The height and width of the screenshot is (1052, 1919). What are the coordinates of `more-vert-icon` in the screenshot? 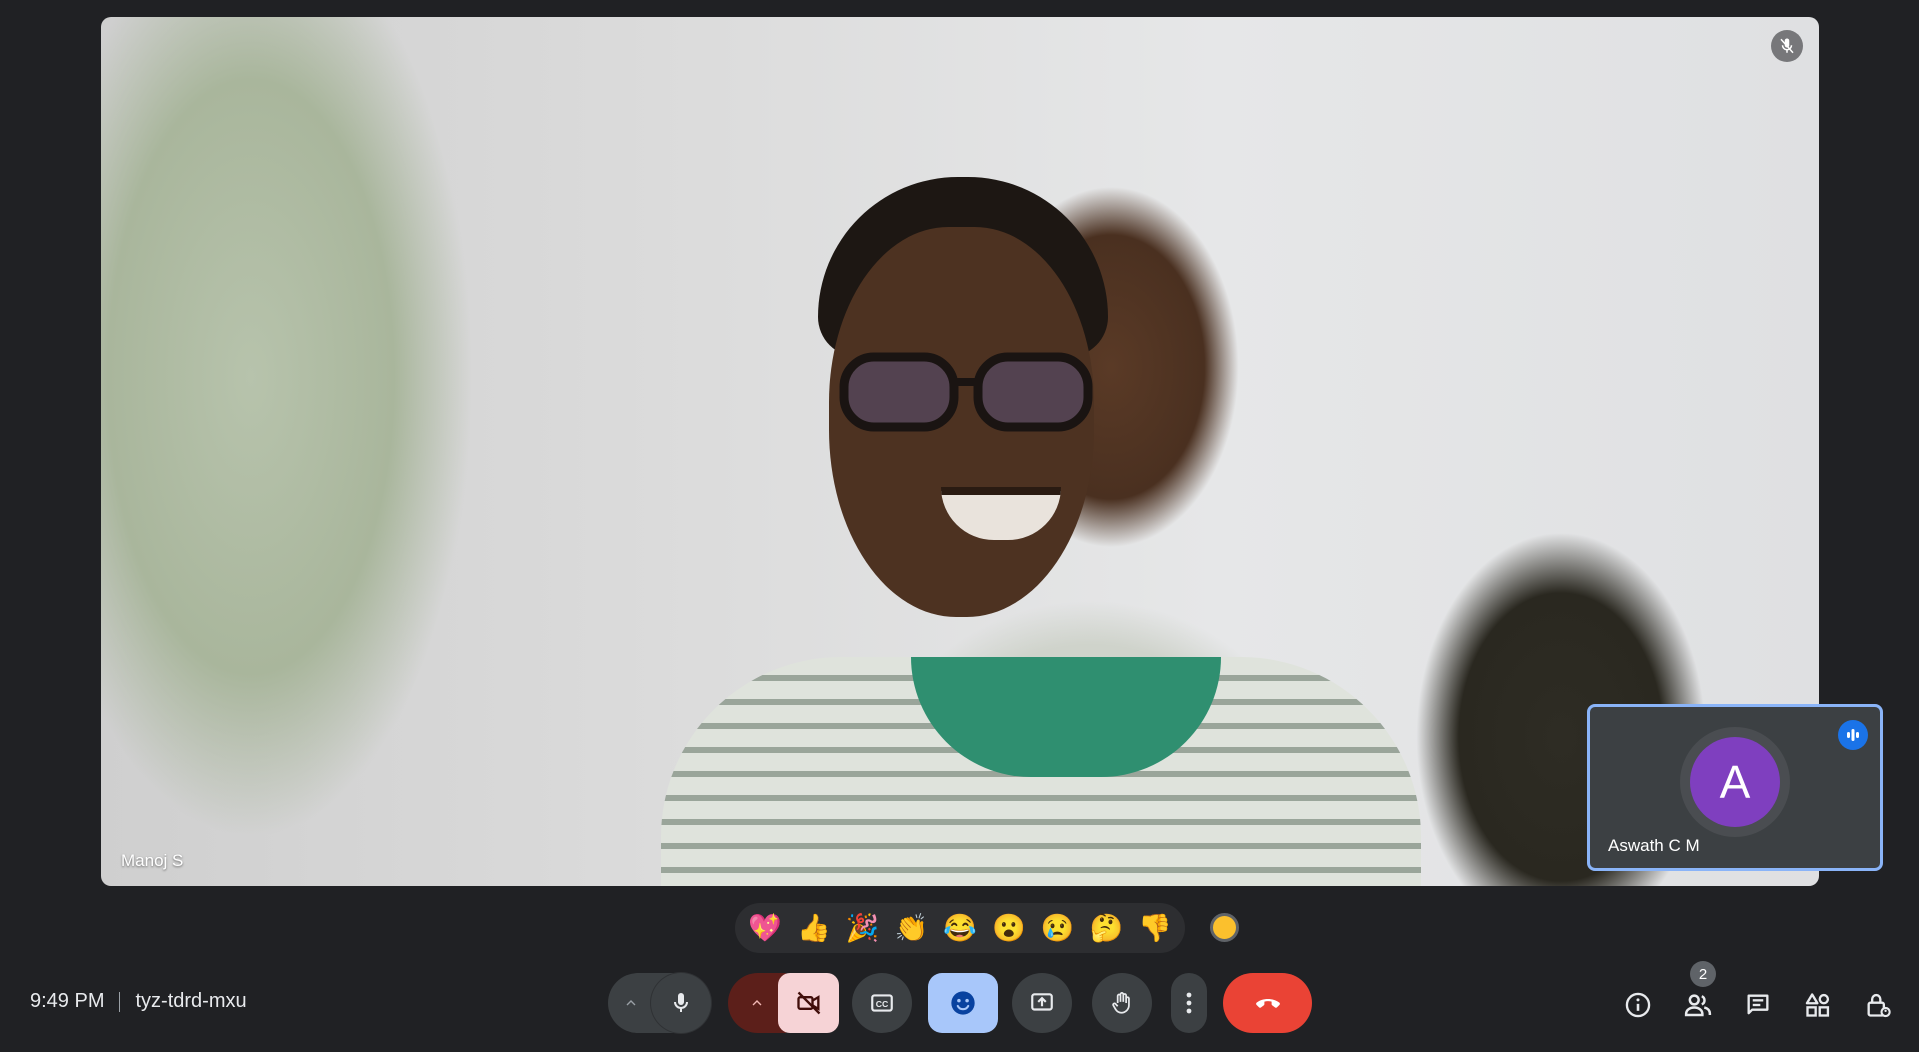 It's located at (1189, 1003).